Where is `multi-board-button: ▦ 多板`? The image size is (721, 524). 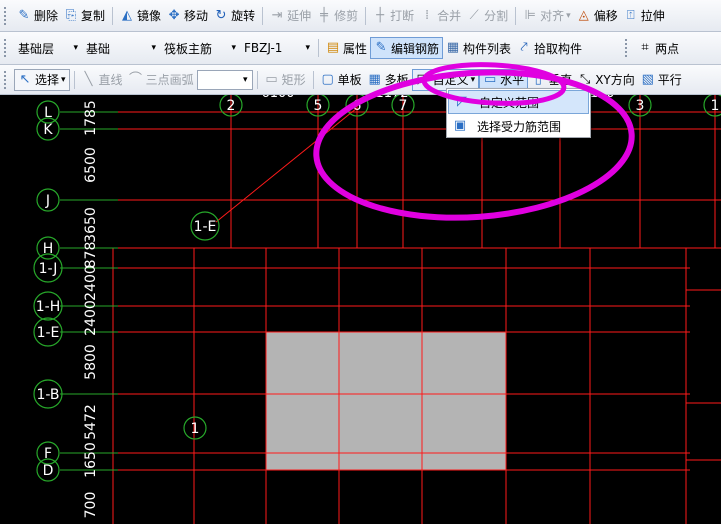
multi-board-button: ▦ 多板 is located at coordinates (388, 80).